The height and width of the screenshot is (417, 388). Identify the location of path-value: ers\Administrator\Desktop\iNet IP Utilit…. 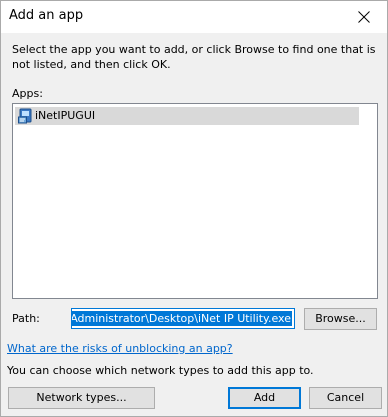
(182, 318).